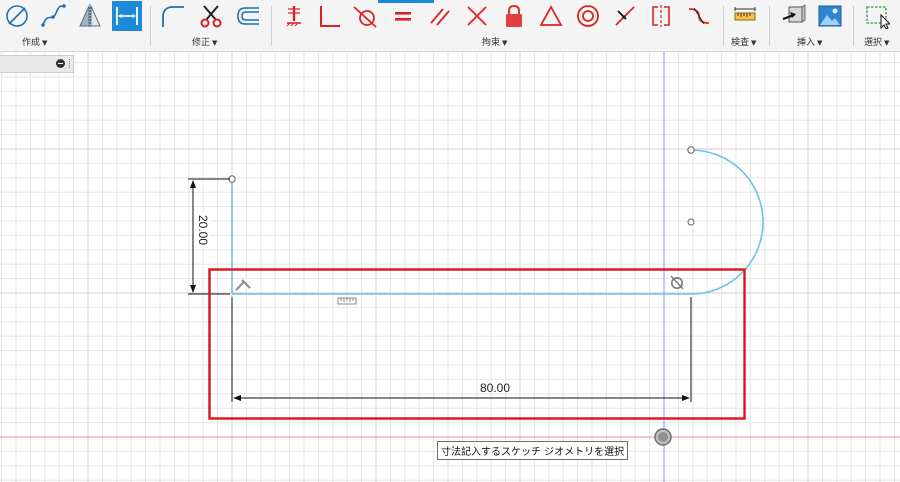  What do you see at coordinates (588, 16) in the screenshot?
I see `concentric-constraint-icon` at bounding box center [588, 16].